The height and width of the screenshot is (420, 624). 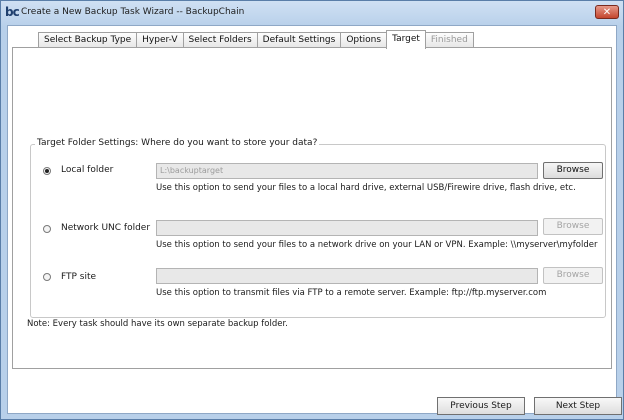 What do you see at coordinates (12, 12) in the screenshot?
I see `app-logo-icon: bc` at bounding box center [12, 12].